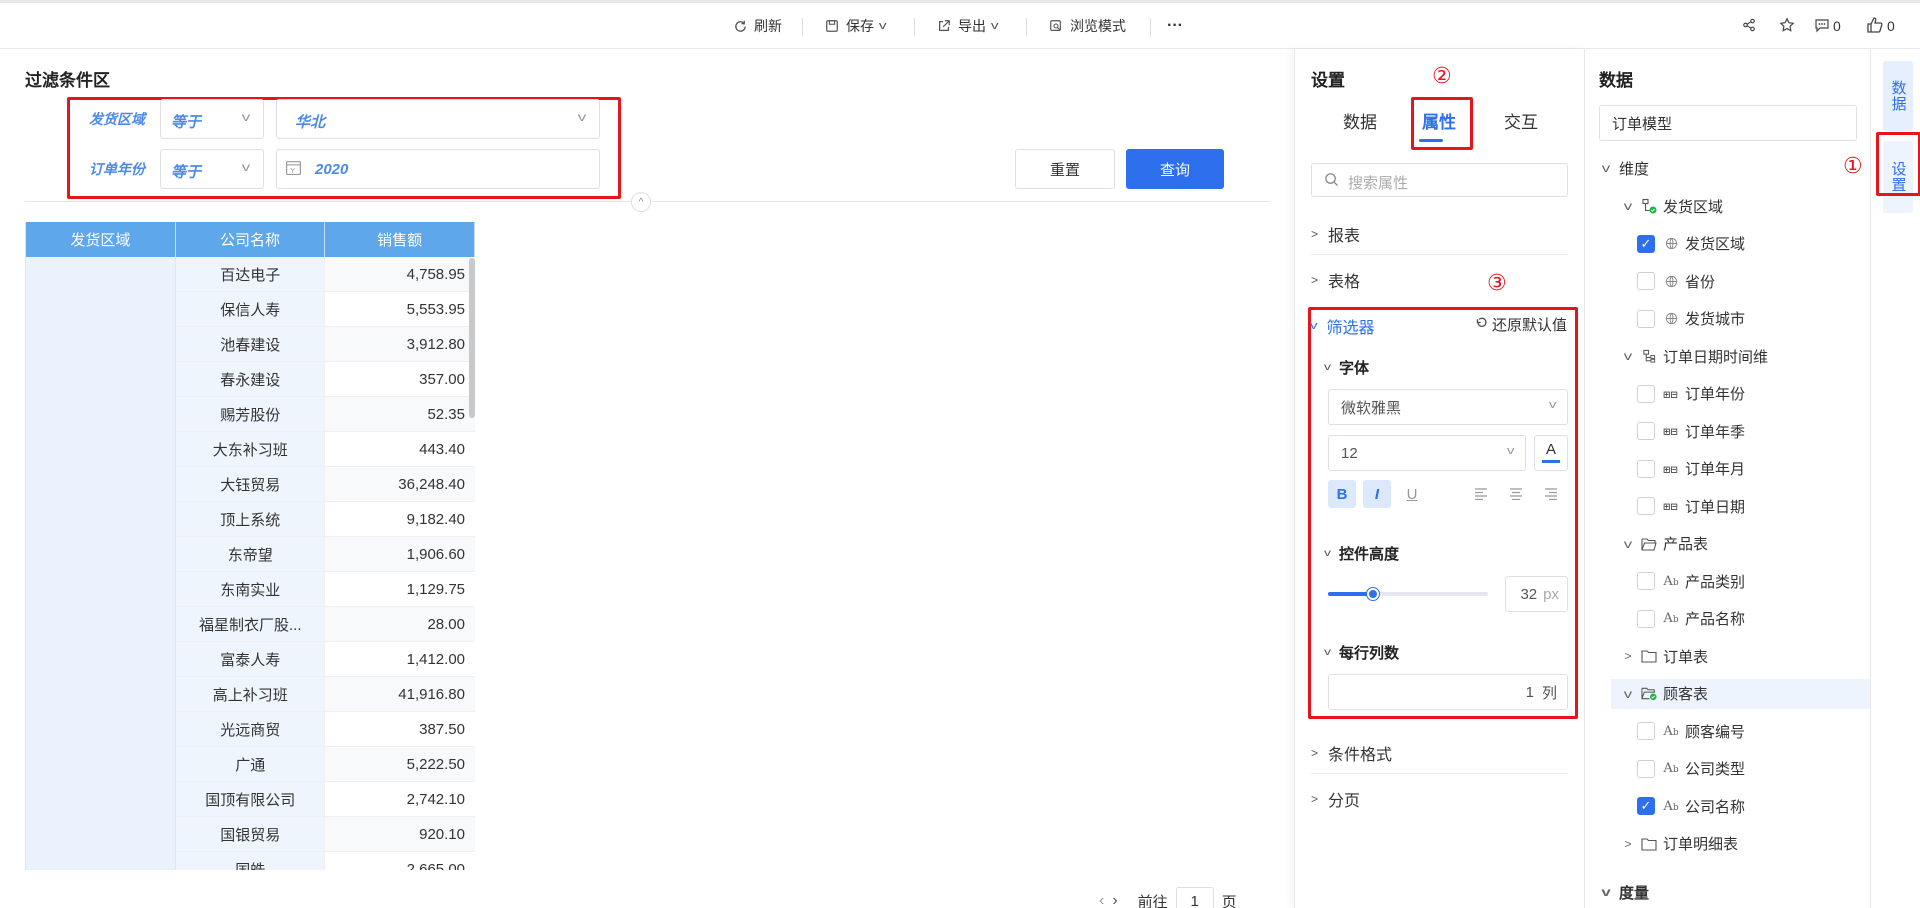  Describe the element at coordinates (1439, 753) in the screenshot. I see `section-conditional-format: > 条件格式` at that location.